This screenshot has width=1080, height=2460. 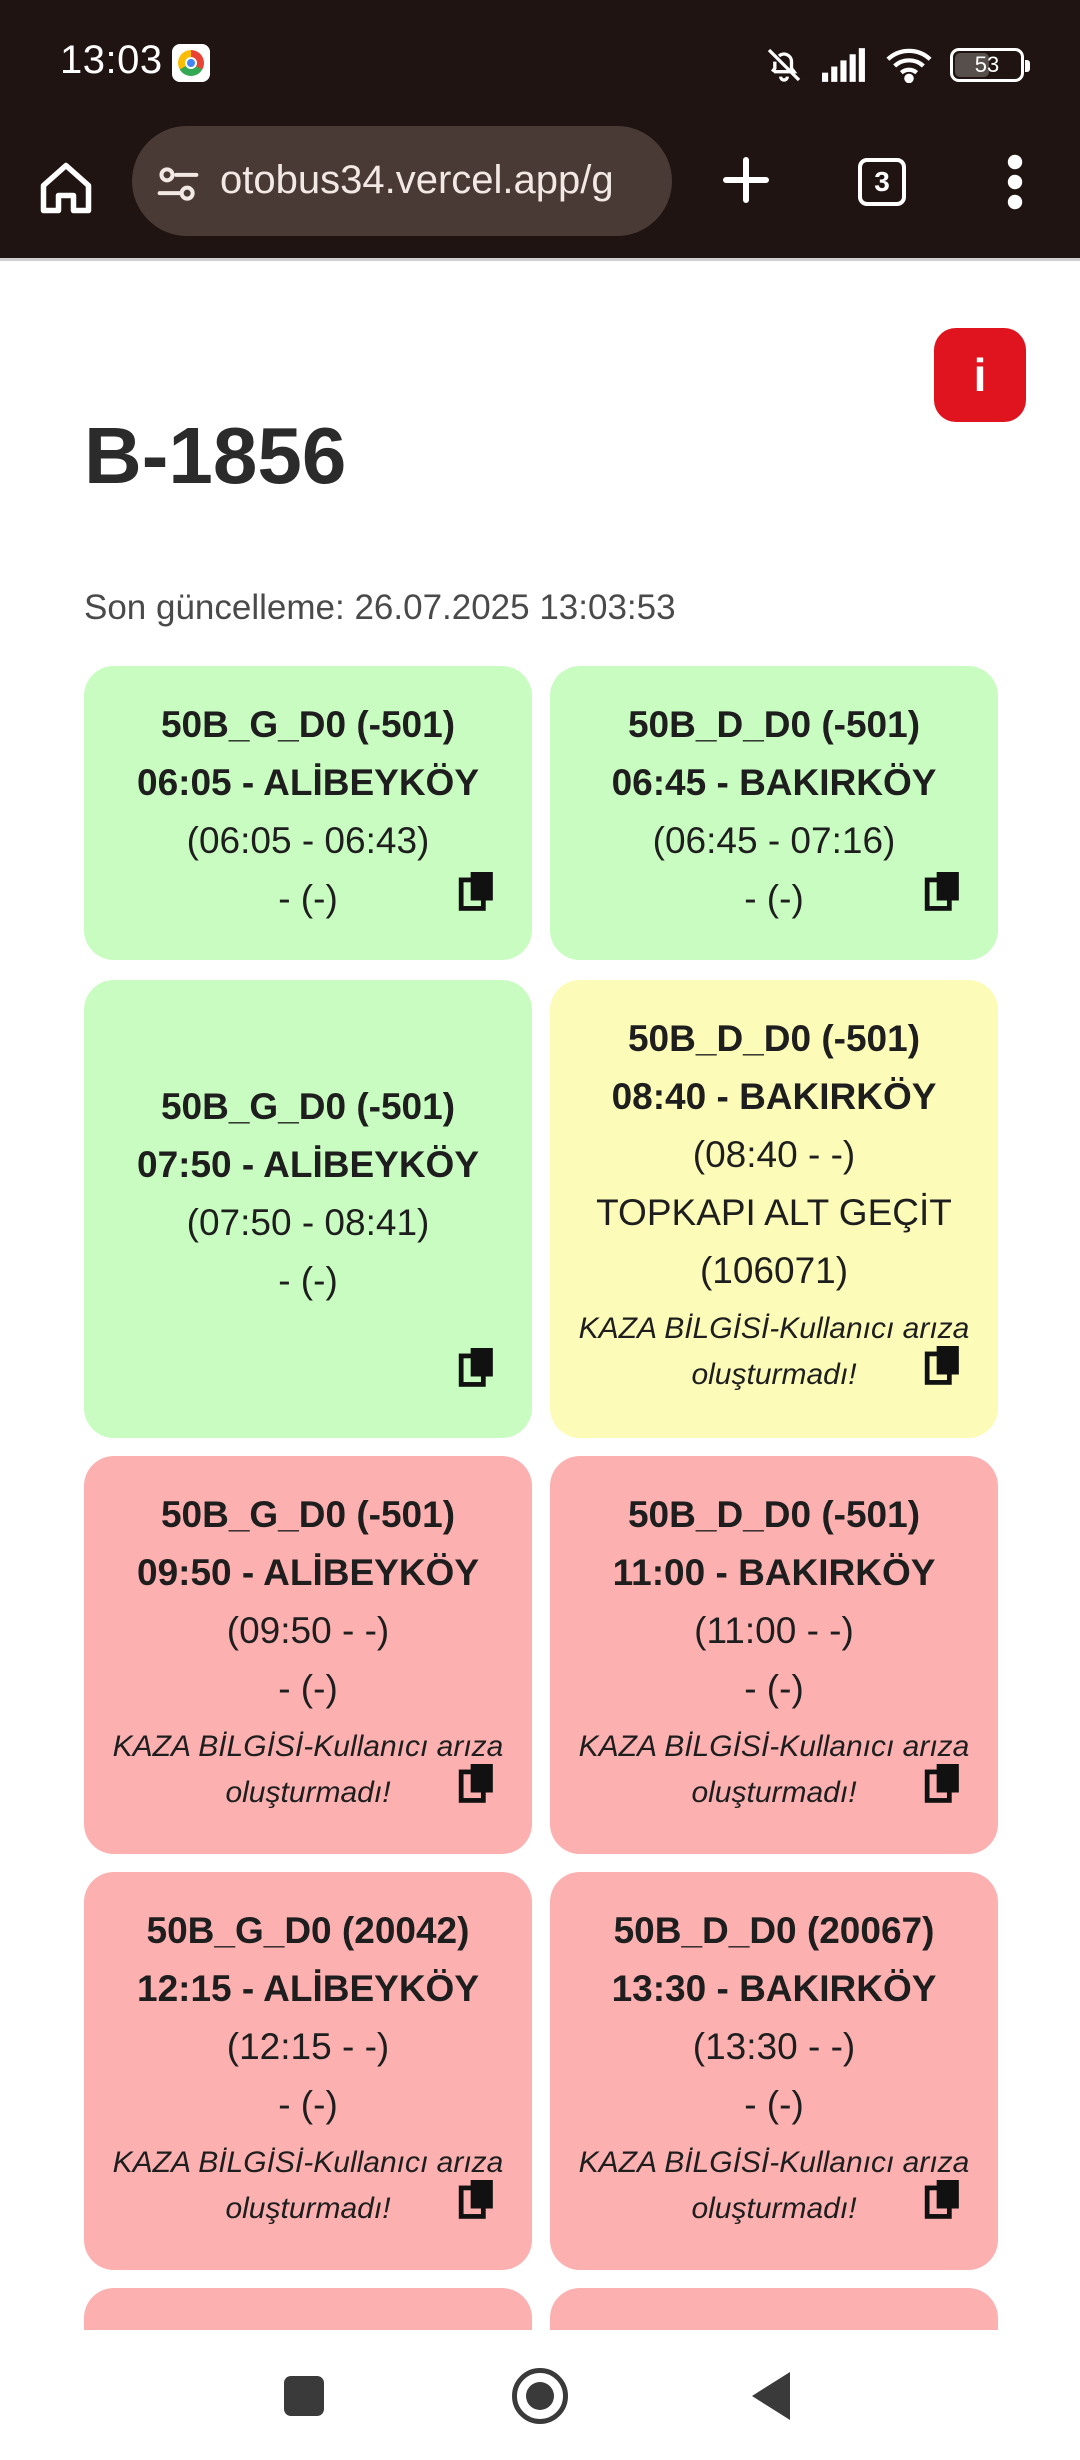 I want to click on trip-times: (09:50 - -), so click(x=308, y=1630).